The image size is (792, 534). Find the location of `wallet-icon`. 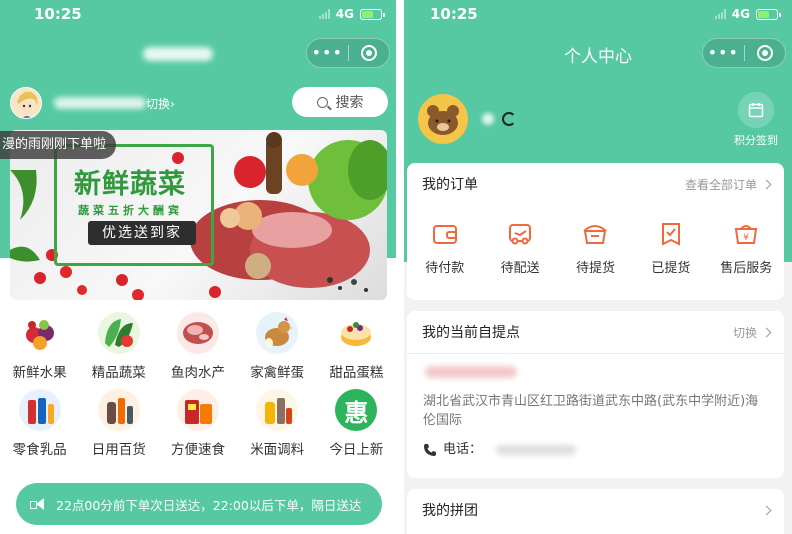

wallet-icon is located at coordinates (444, 234).